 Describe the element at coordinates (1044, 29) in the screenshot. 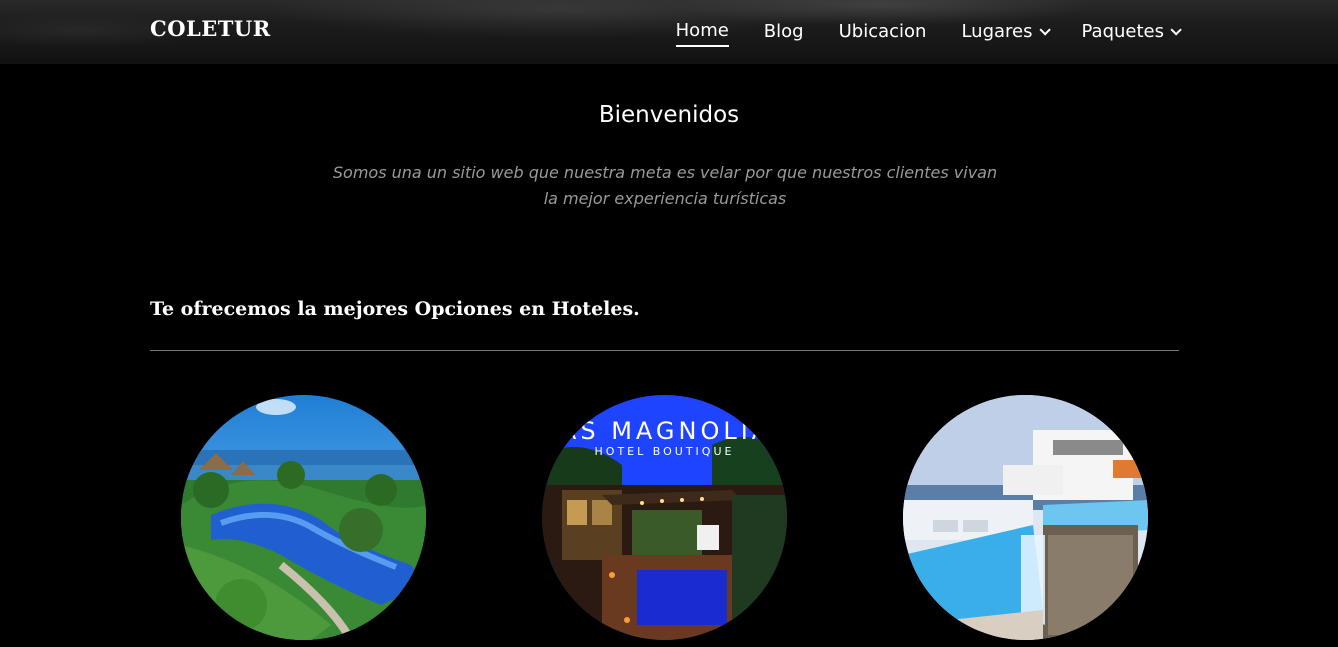

I see `chevron-down-icon` at that location.